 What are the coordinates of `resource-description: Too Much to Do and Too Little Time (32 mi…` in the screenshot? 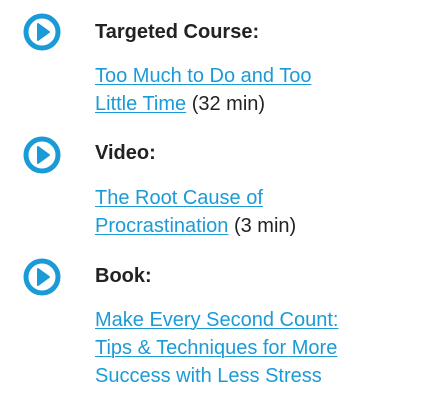 It's located at (262, 90).